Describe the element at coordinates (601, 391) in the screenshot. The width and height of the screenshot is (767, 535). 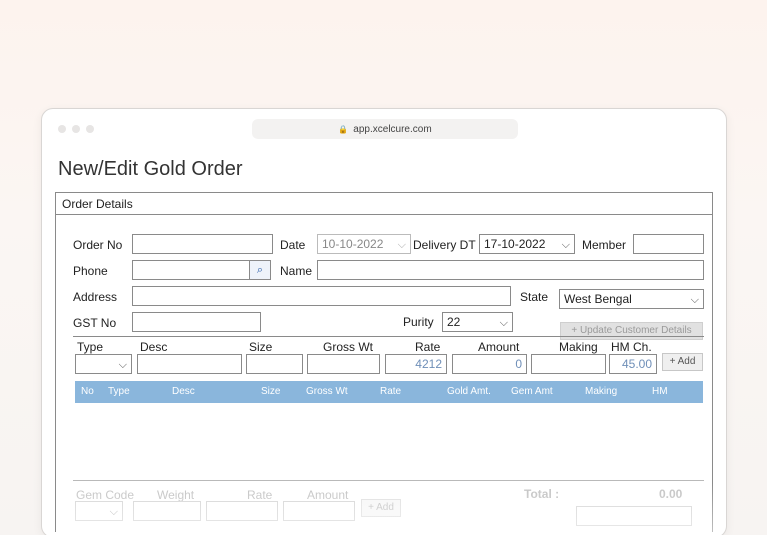
I see `col-making: Making` at that location.